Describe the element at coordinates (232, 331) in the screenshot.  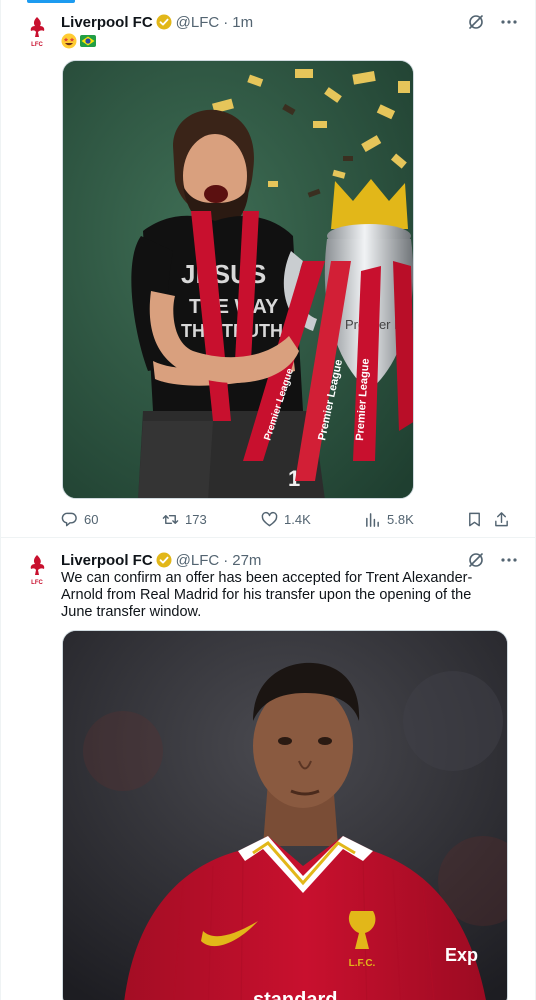
I see `svg-text: THE TRUTH` at that location.